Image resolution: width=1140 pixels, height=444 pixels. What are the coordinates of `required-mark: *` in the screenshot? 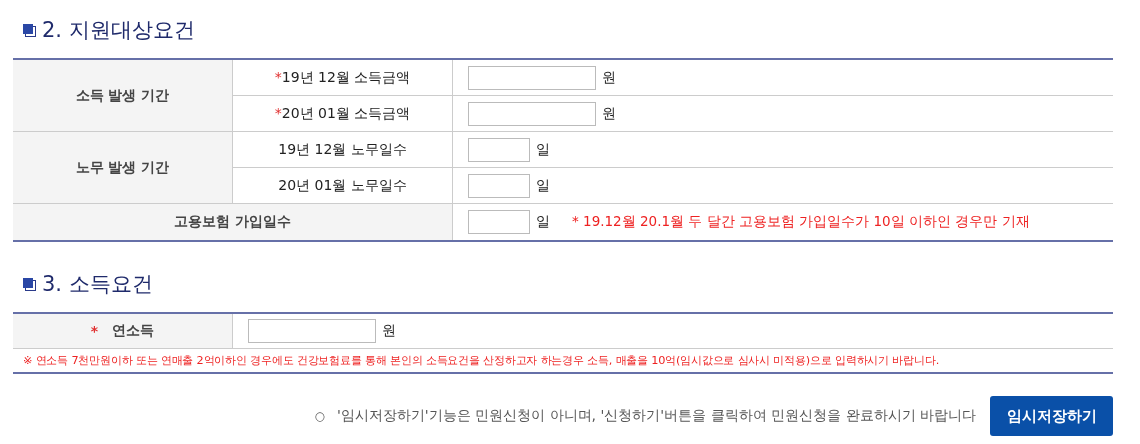 It's located at (94, 331).